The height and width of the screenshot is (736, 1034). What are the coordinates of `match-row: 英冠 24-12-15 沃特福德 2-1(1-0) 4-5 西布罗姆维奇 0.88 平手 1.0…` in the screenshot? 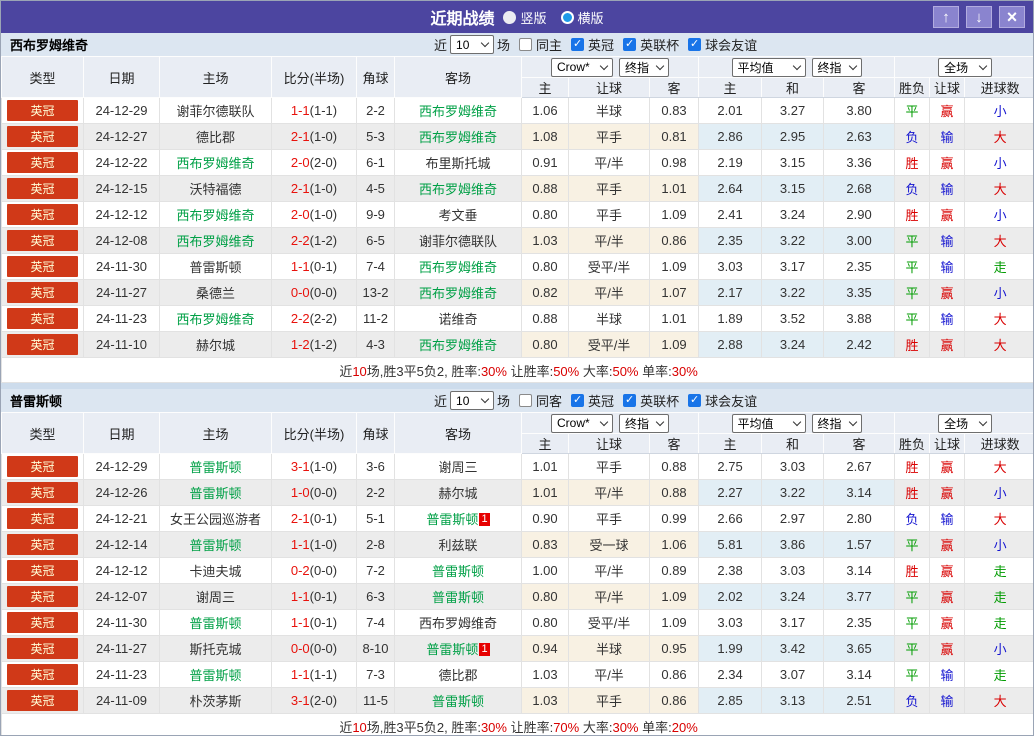 It's located at (517, 188).